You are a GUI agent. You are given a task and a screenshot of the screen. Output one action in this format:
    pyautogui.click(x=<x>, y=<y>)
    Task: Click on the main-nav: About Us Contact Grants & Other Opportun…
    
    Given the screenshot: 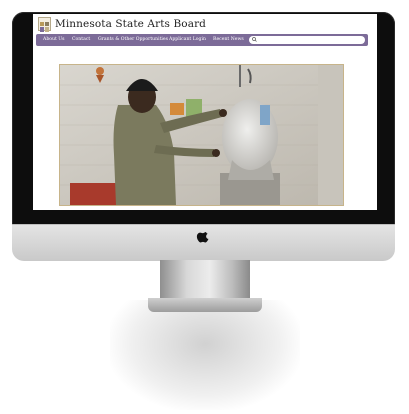 What is the action you would take?
    pyautogui.click(x=202, y=40)
    